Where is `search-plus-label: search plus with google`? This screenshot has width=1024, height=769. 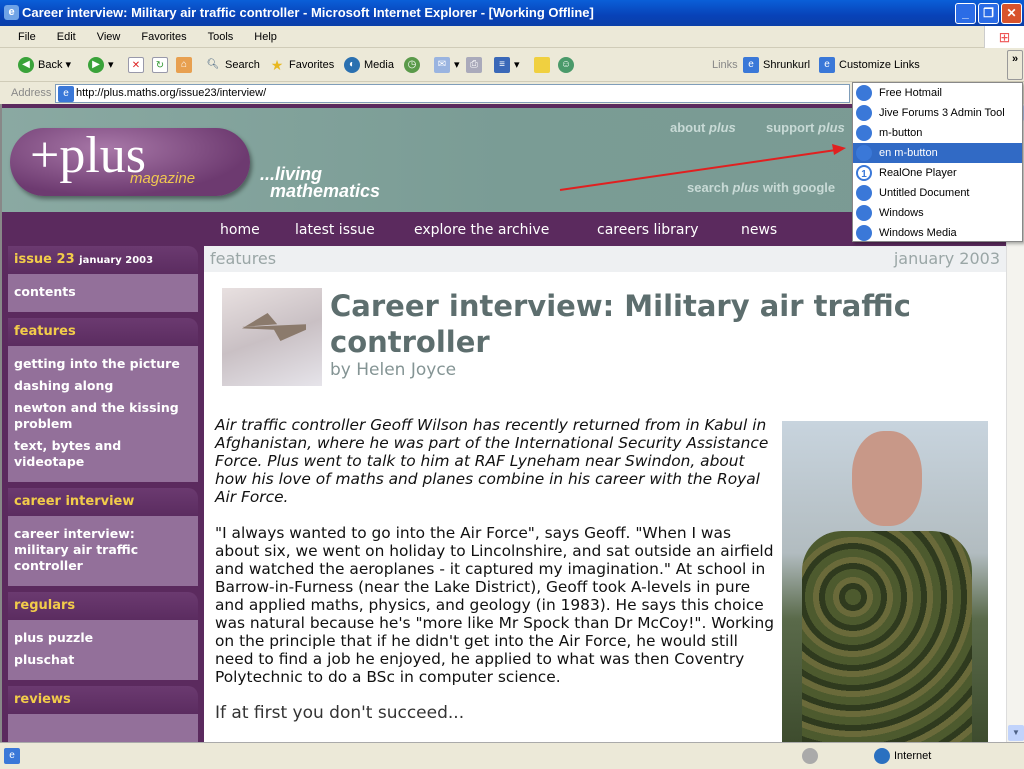 search-plus-label: search plus with google is located at coordinates (761, 187).